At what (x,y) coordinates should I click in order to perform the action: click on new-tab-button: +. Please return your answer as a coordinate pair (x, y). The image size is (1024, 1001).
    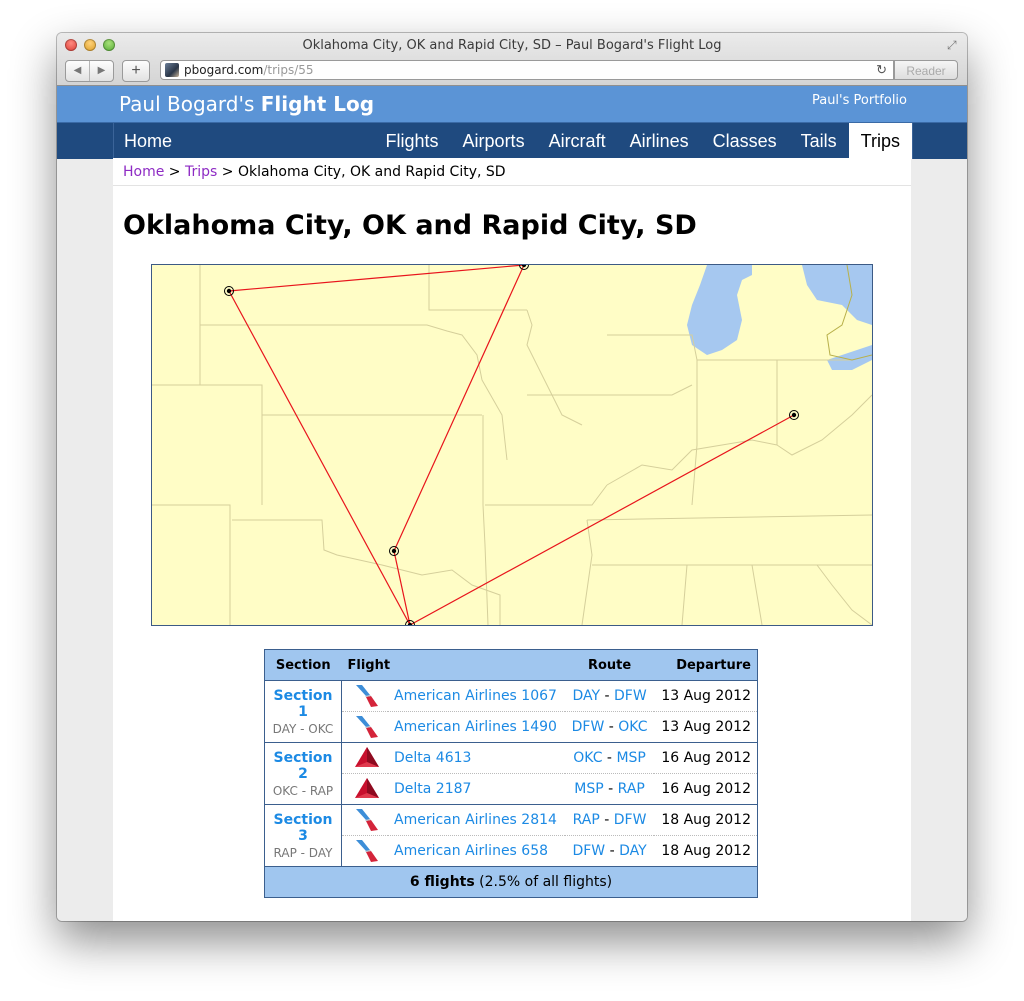
    Looking at the image, I should click on (136, 71).